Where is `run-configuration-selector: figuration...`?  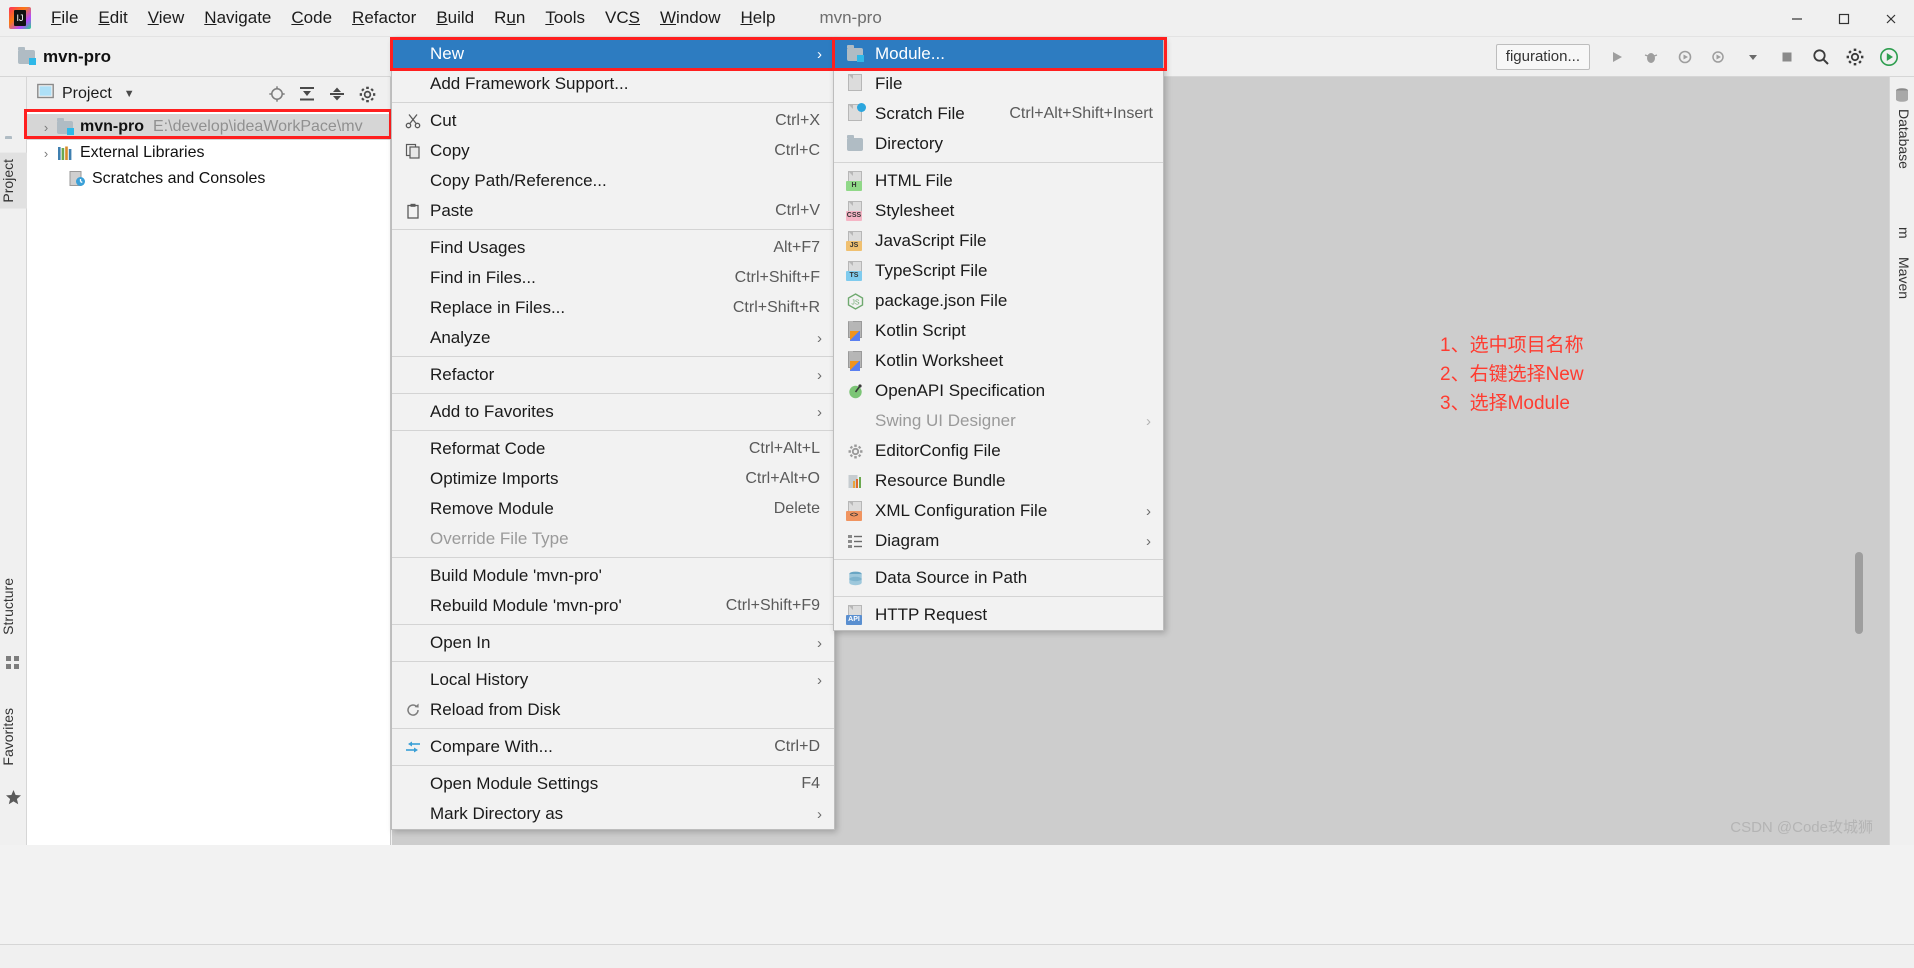 run-configuration-selector: figuration... is located at coordinates (1542, 57).